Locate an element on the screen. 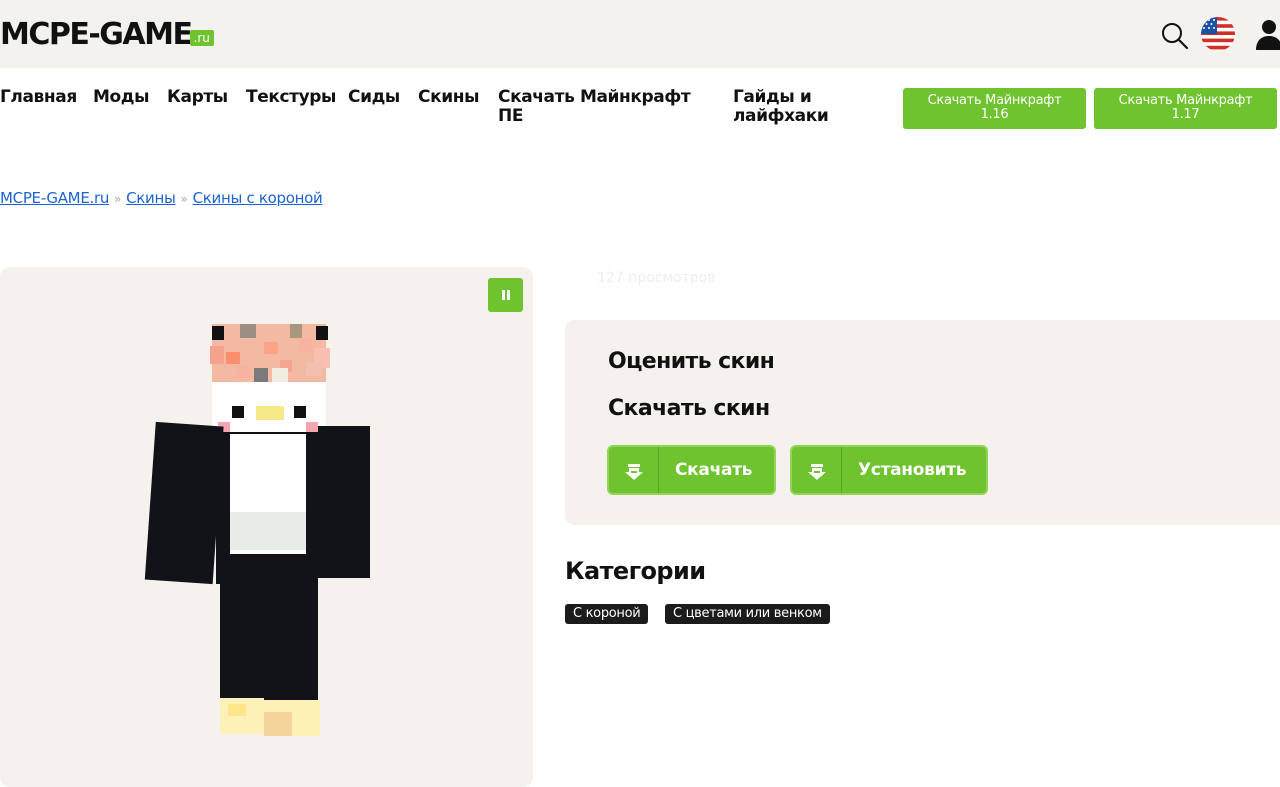  language-button is located at coordinates (1218, 34).